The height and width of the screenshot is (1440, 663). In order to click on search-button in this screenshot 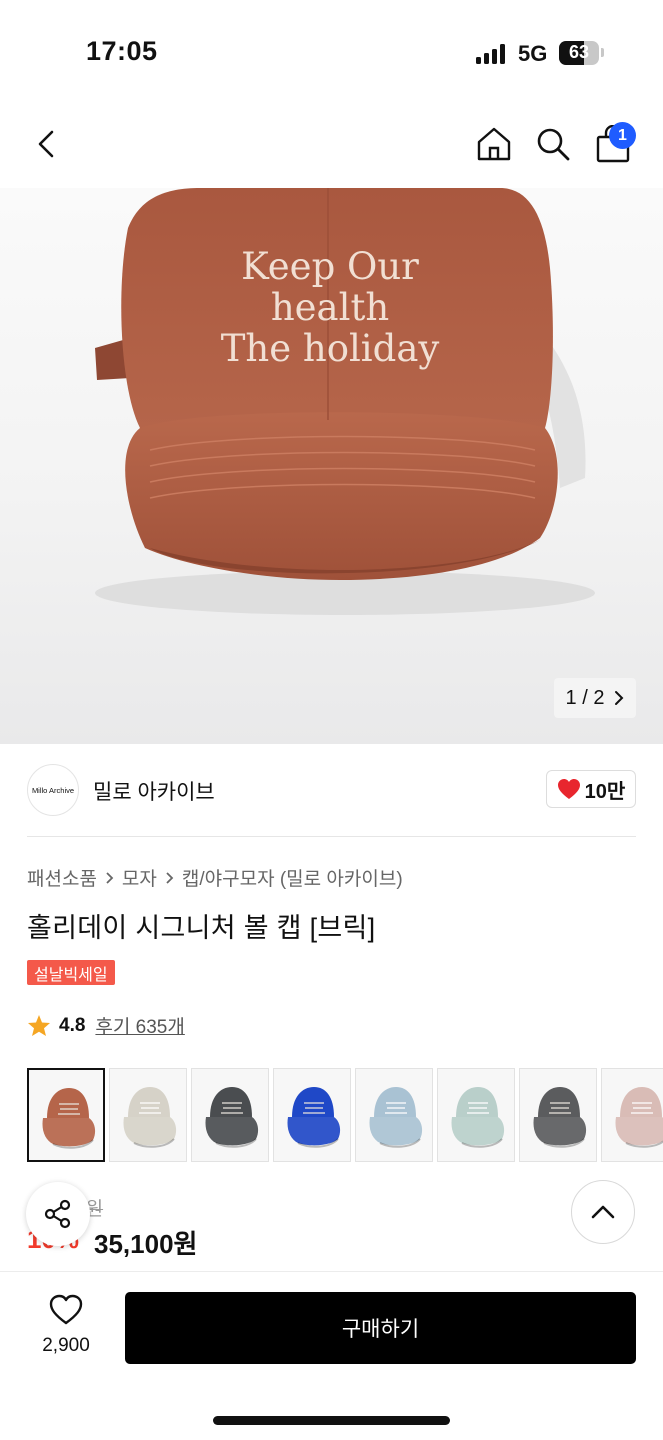, I will do `click(553, 144)`.